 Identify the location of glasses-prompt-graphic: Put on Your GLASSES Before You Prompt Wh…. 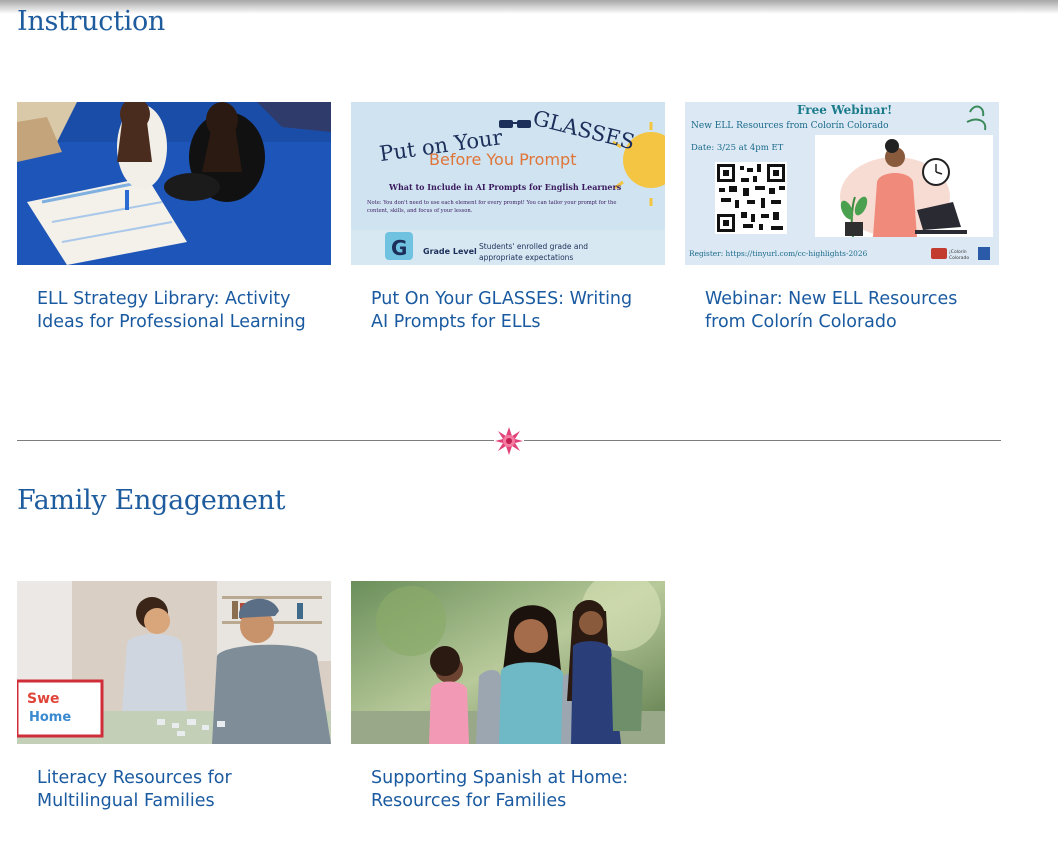
(508, 183).